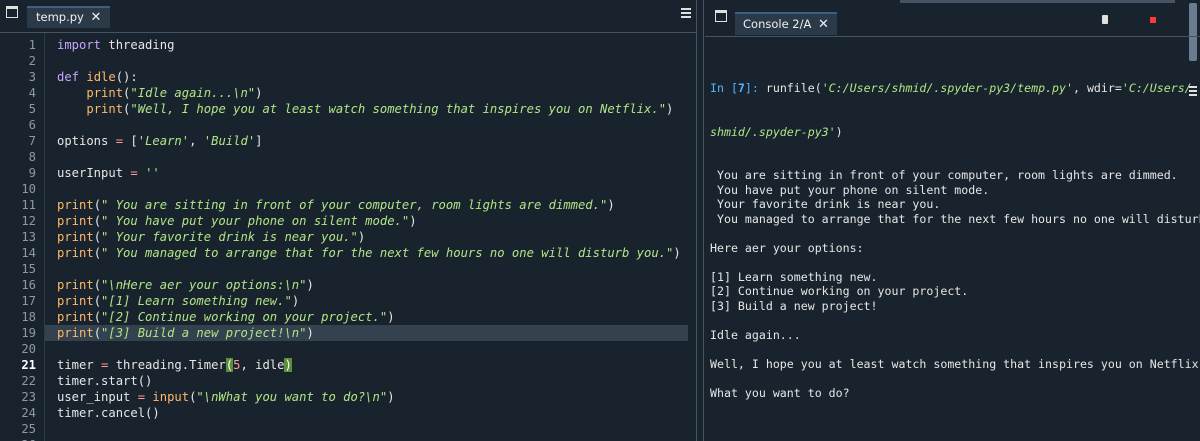  I want to click on line-number: 14, so click(28, 253).